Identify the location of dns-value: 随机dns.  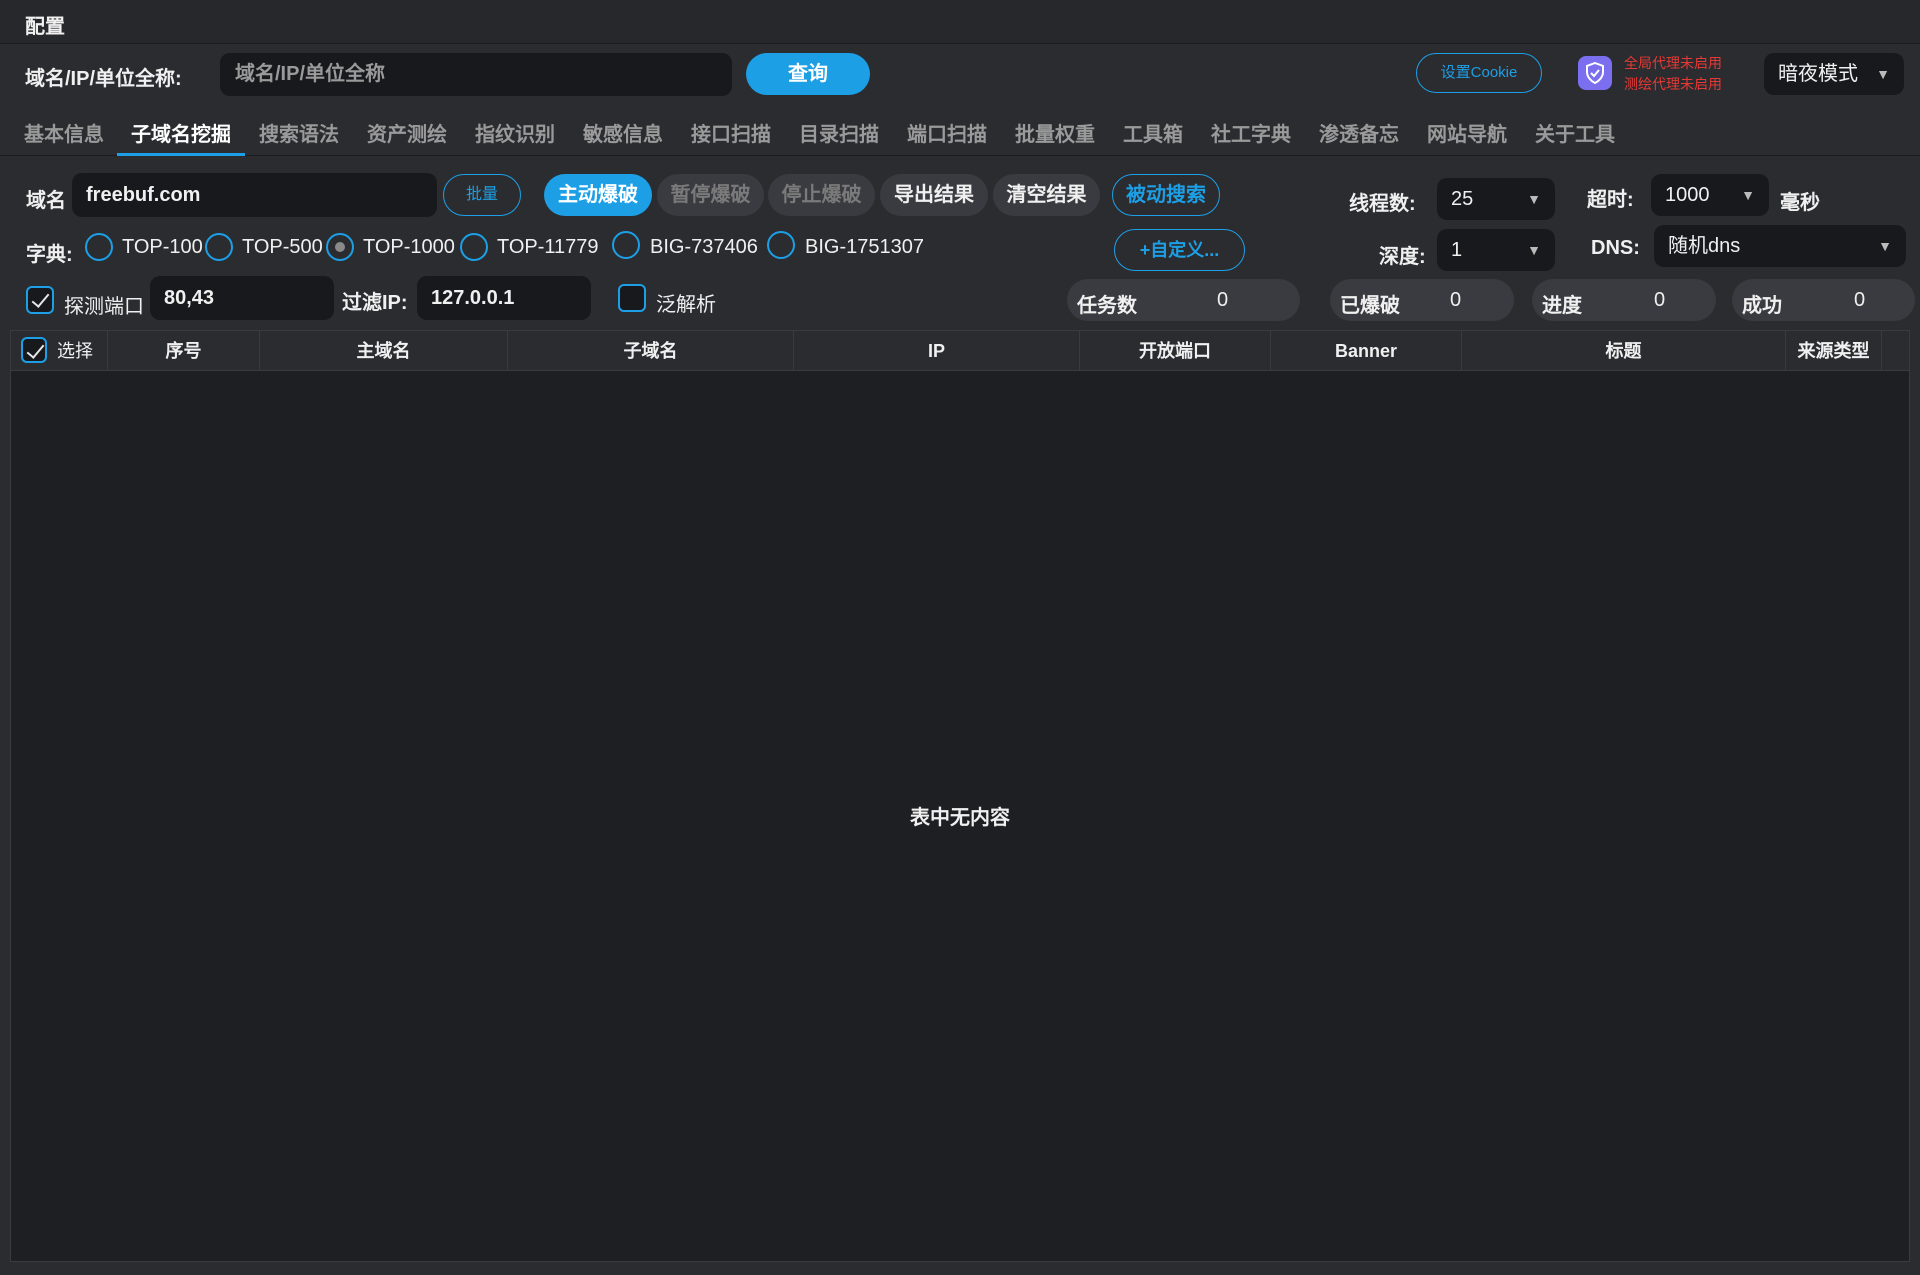
(1704, 246).